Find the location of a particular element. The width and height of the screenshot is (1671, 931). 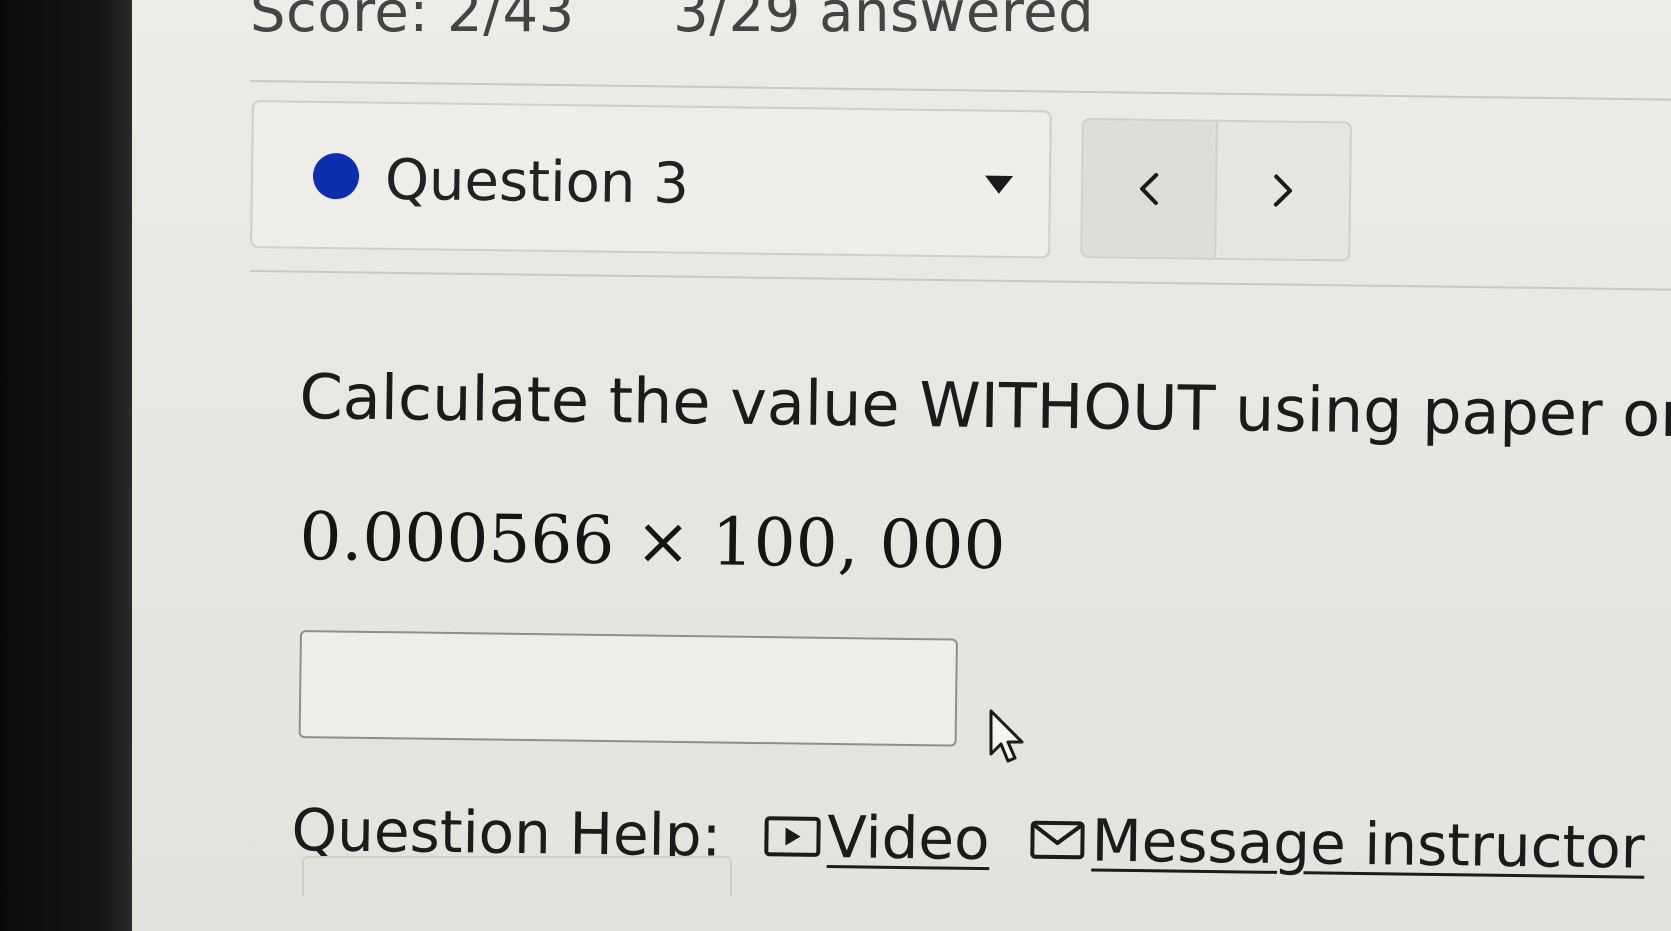

message-instructor-label: Message instructor is located at coordinates (1368, 844).